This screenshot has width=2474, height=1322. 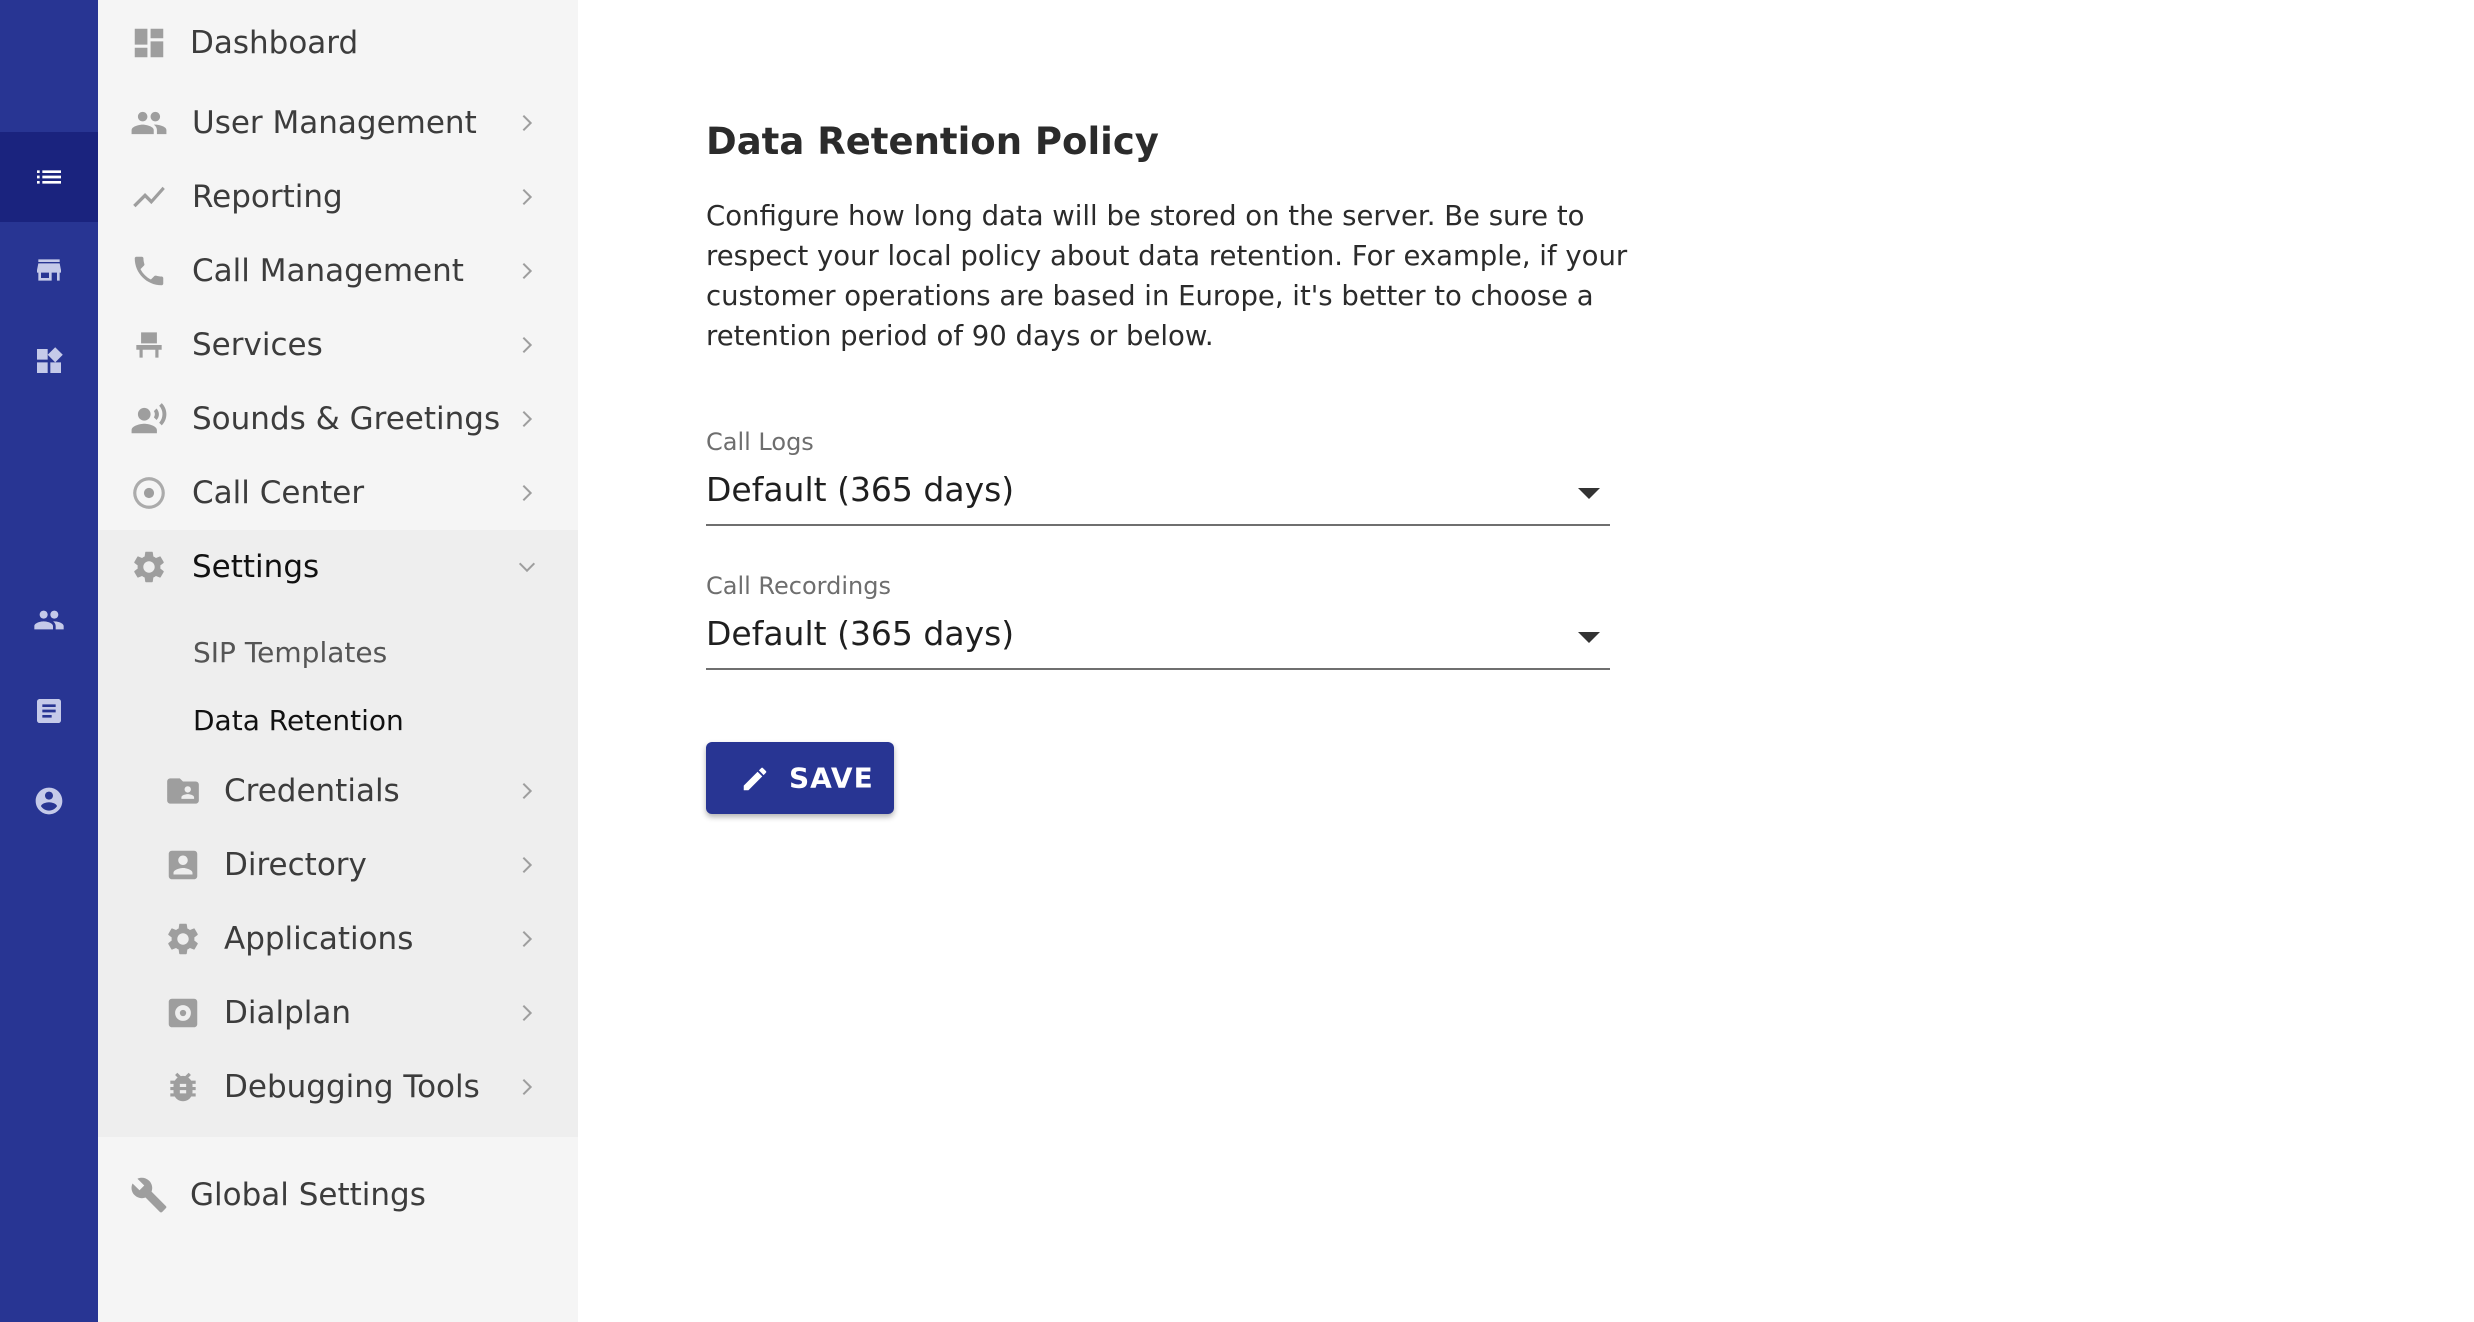 I want to click on phone-icon, so click(x=149, y=271).